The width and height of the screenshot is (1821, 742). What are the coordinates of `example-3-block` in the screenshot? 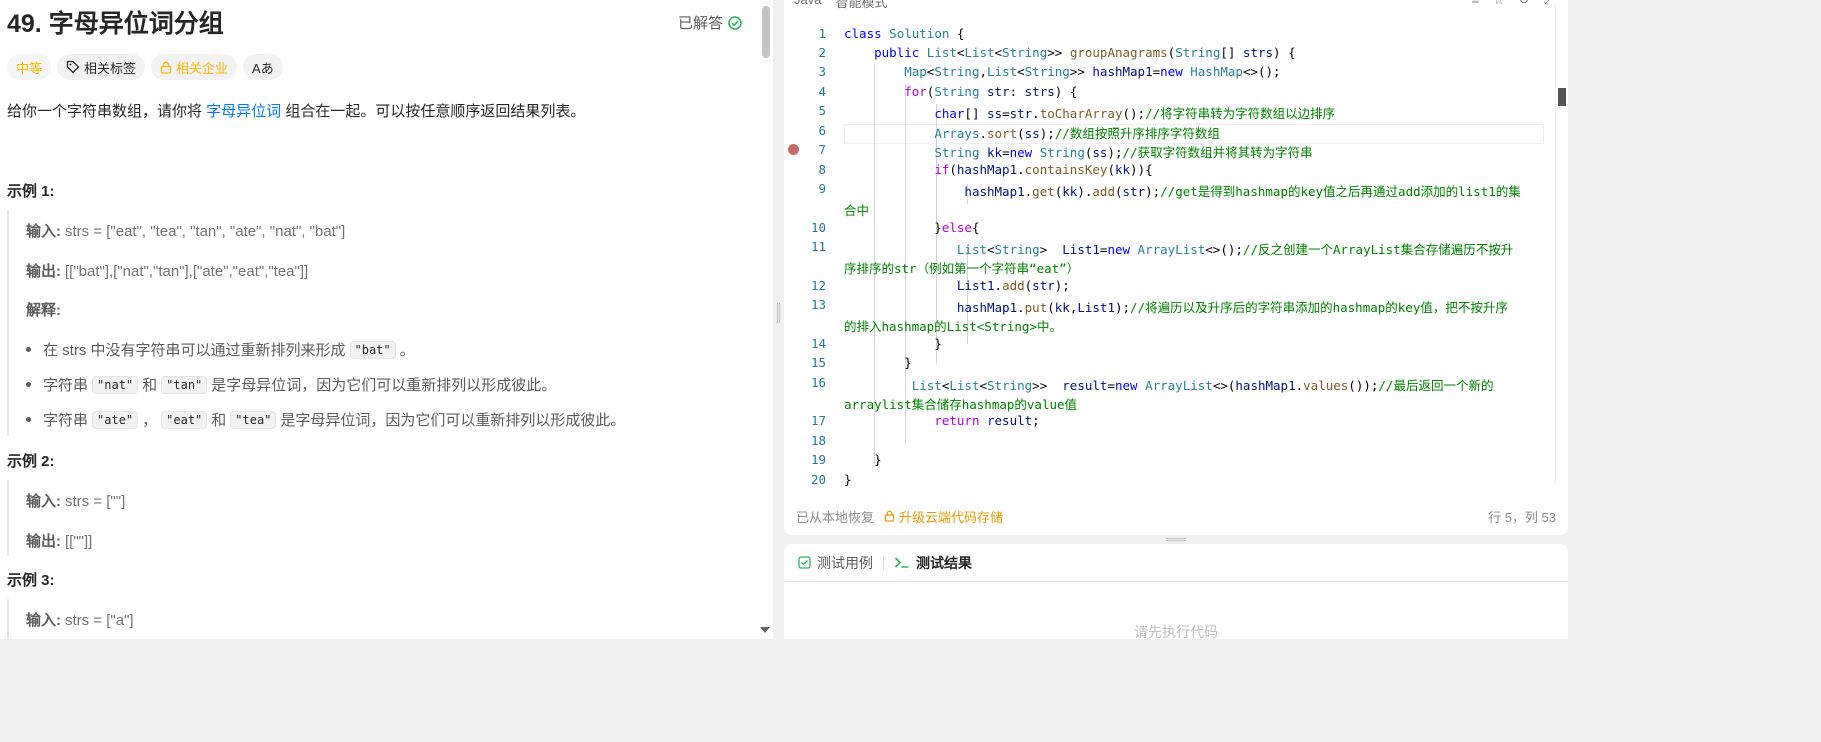 It's located at (16, 619).